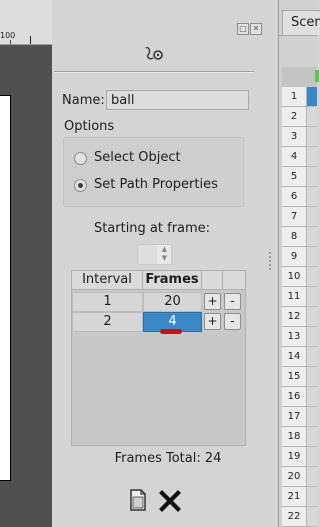  I want to click on row-number: 4, so click(294, 157).